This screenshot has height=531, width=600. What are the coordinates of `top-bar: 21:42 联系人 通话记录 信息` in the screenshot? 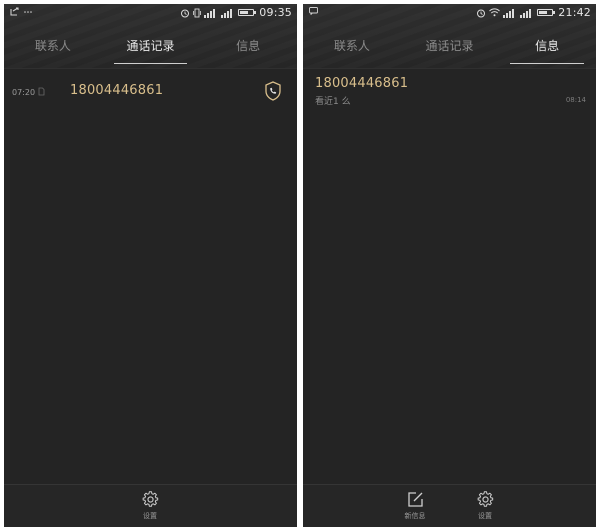 It's located at (449, 36).